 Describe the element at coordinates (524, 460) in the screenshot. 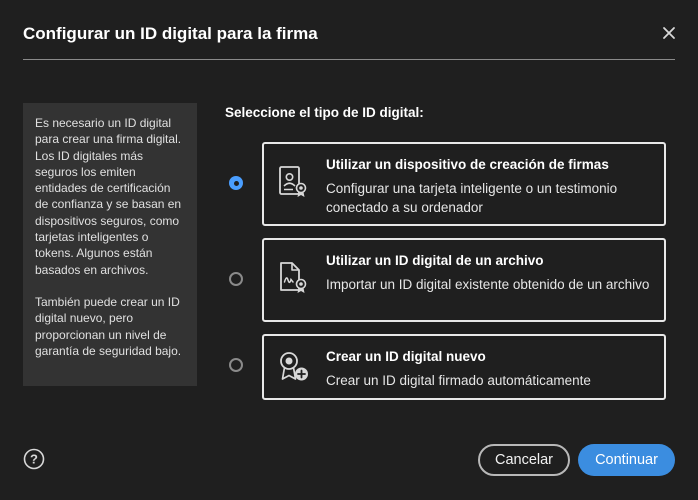

I see `cancel-button: Cancelar` at that location.